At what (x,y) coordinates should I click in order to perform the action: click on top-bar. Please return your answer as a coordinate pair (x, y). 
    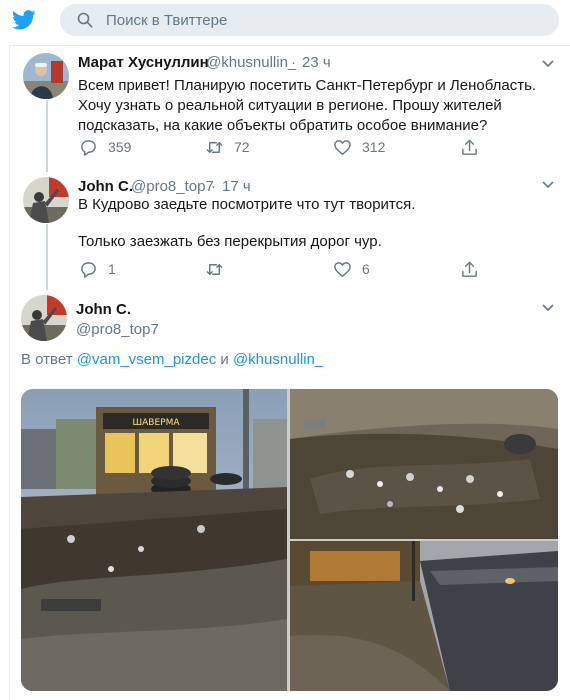
    Looking at the image, I should click on (285, 20).